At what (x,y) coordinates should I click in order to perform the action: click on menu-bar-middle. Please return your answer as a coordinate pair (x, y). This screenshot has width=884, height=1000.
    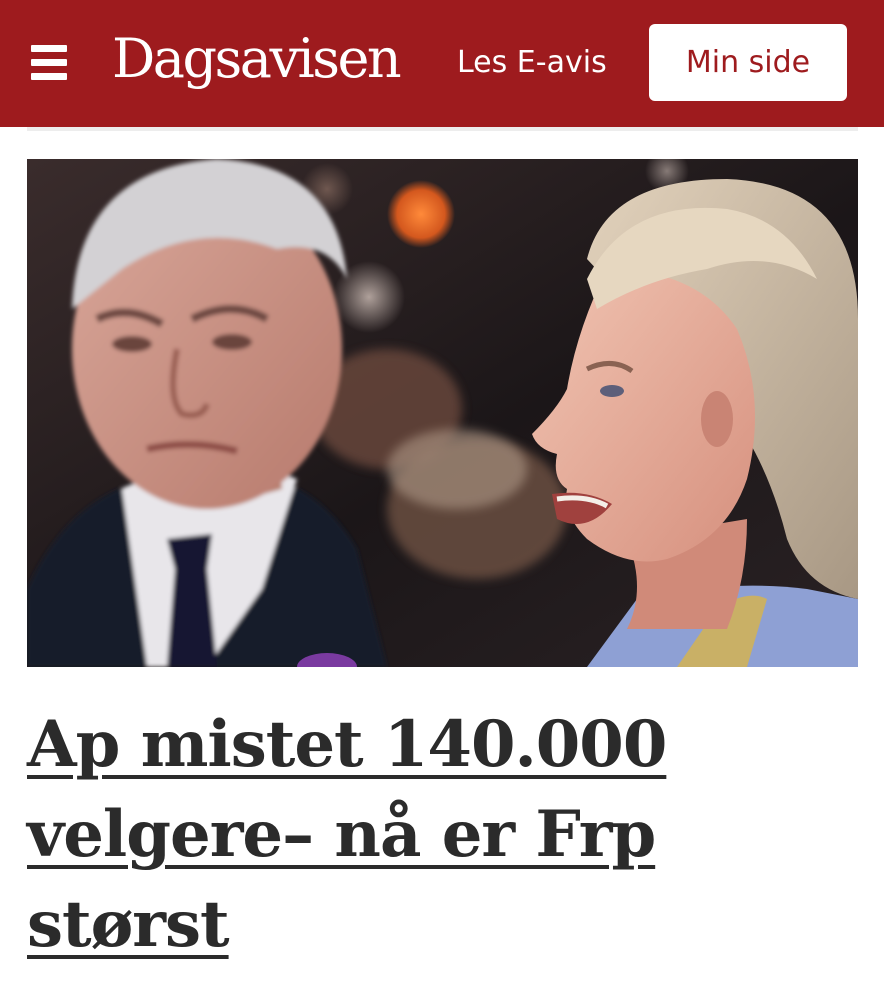
    Looking at the image, I should click on (49, 62).